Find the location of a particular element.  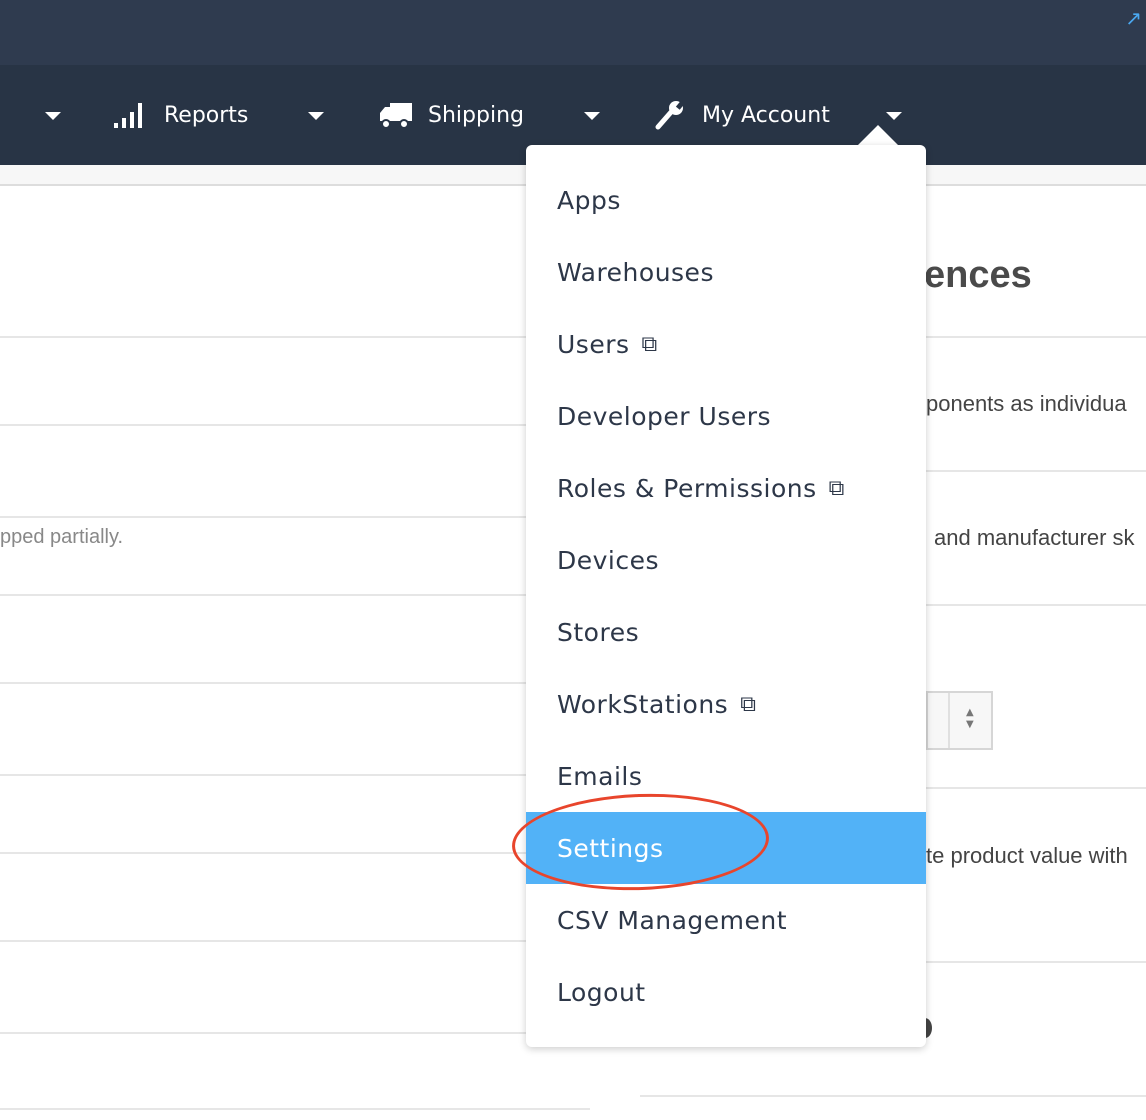

menu-item-apps: Apps is located at coordinates (726, 200).